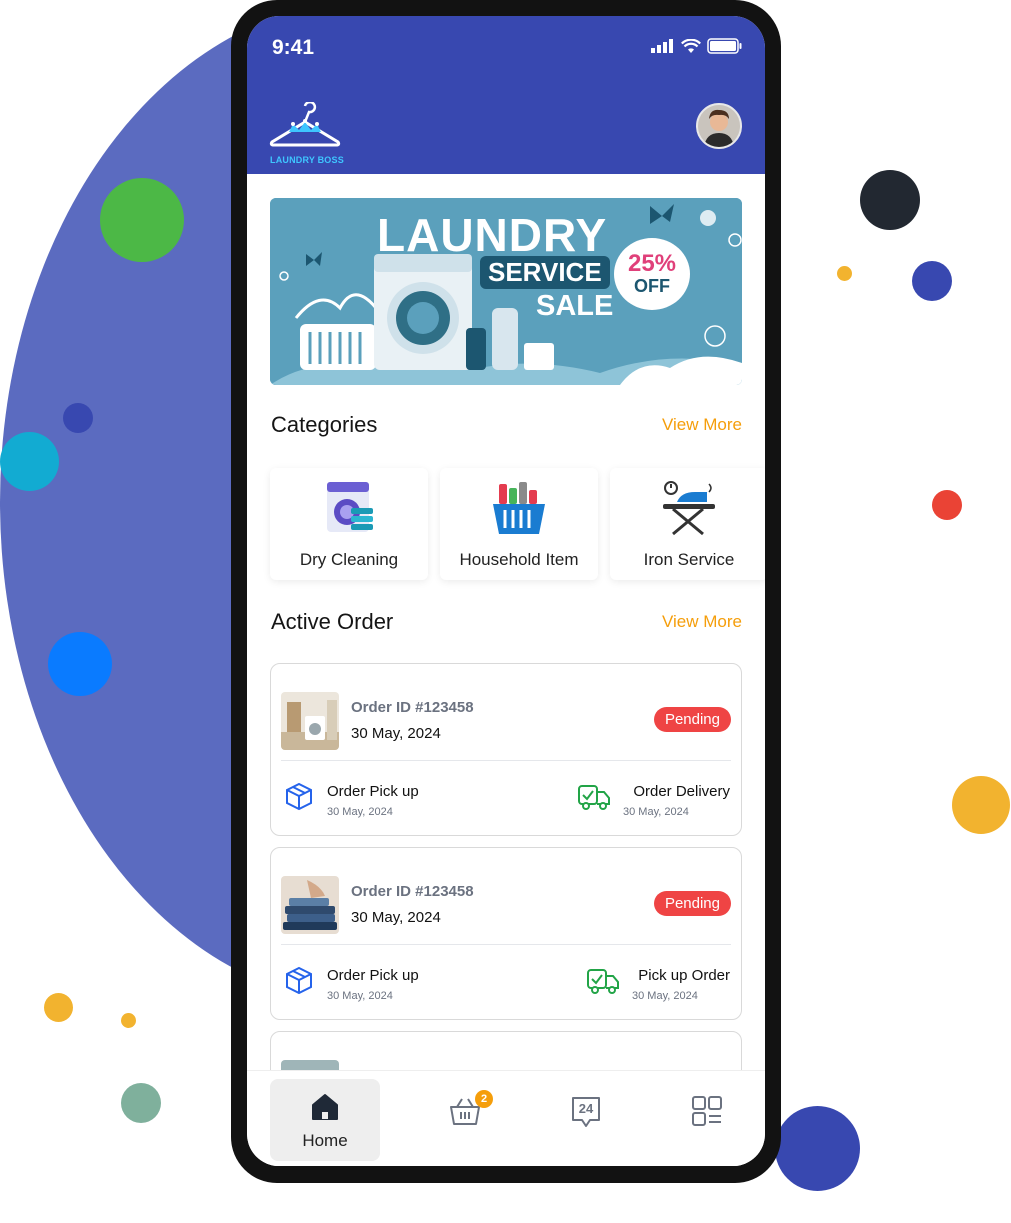 This screenshot has width=1011, height=1223. I want to click on category-card-dry-cleaning: Dry Cleaning, so click(349, 524).